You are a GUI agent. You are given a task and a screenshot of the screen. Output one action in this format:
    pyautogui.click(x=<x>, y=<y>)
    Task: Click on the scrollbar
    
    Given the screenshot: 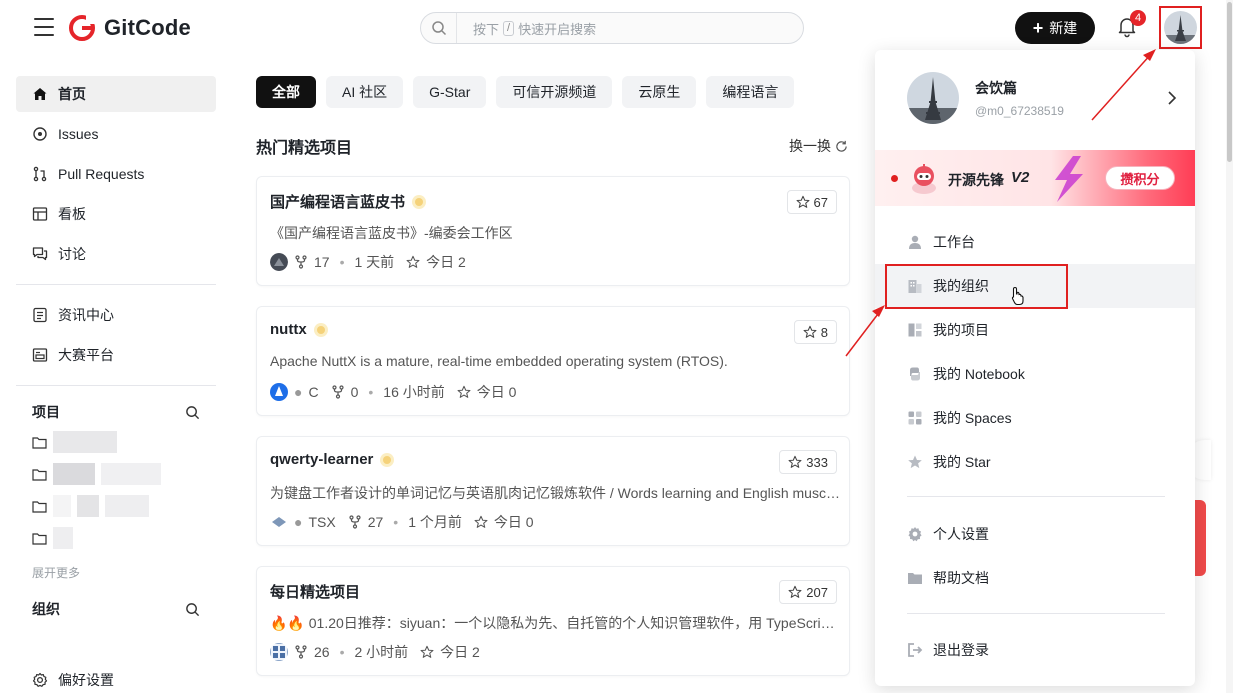 What is the action you would take?
    pyautogui.click(x=1229, y=346)
    